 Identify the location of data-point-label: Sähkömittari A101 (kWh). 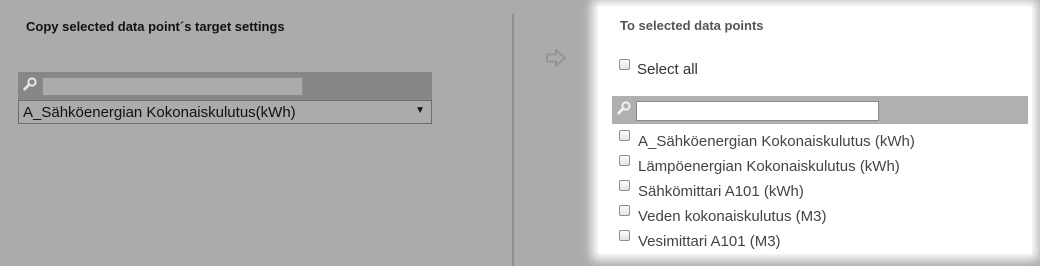
(721, 191).